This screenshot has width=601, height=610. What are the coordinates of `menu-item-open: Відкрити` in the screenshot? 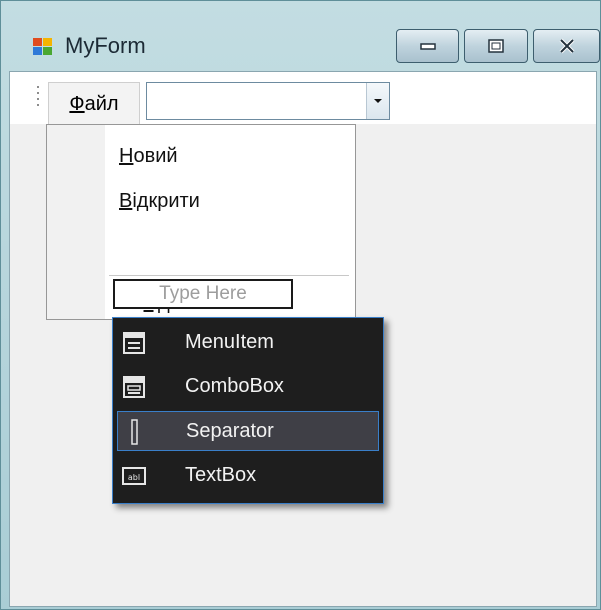 It's located at (159, 201).